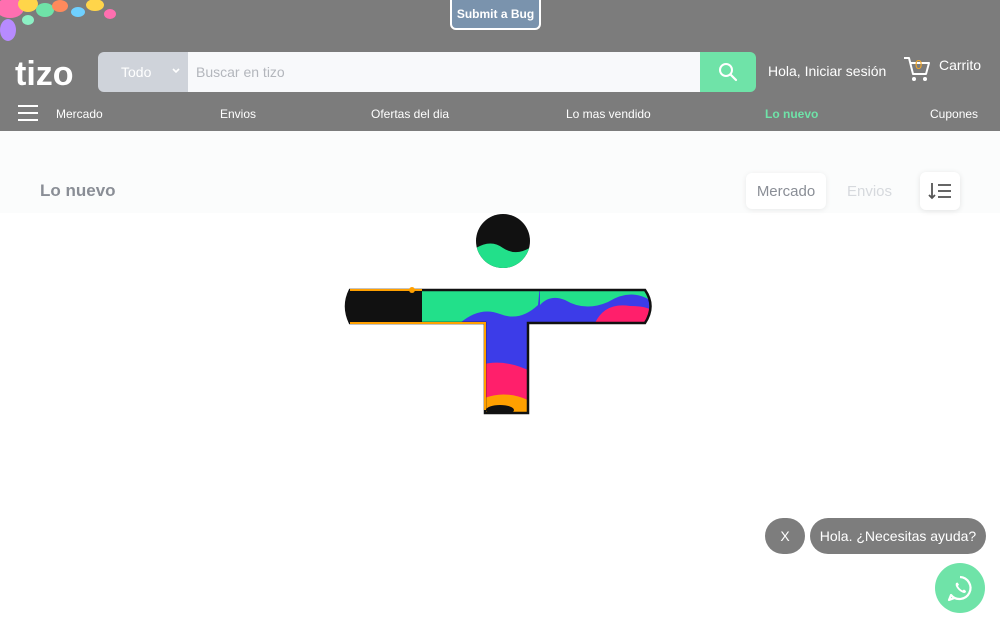 The height and width of the screenshot is (629, 1000). Describe the element at coordinates (28, 113) in the screenshot. I see `hamburger-icon` at that location.